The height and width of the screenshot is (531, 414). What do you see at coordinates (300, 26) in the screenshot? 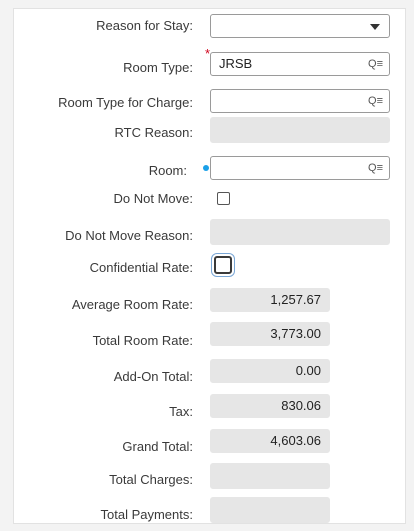
I see `reason-for-stay-select` at bounding box center [300, 26].